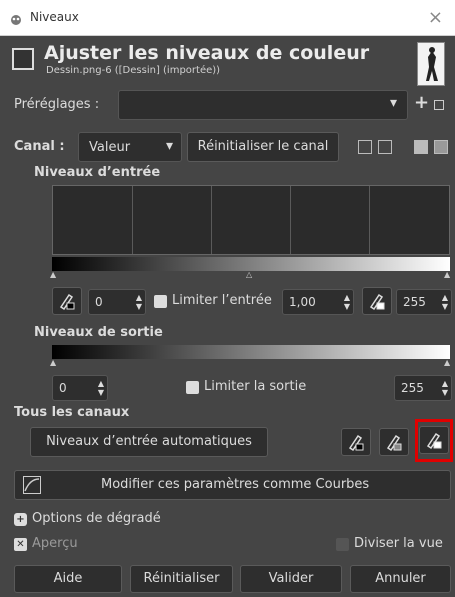  Describe the element at coordinates (447, 362) in the screenshot. I see `output-white-handle: ▲` at that location.